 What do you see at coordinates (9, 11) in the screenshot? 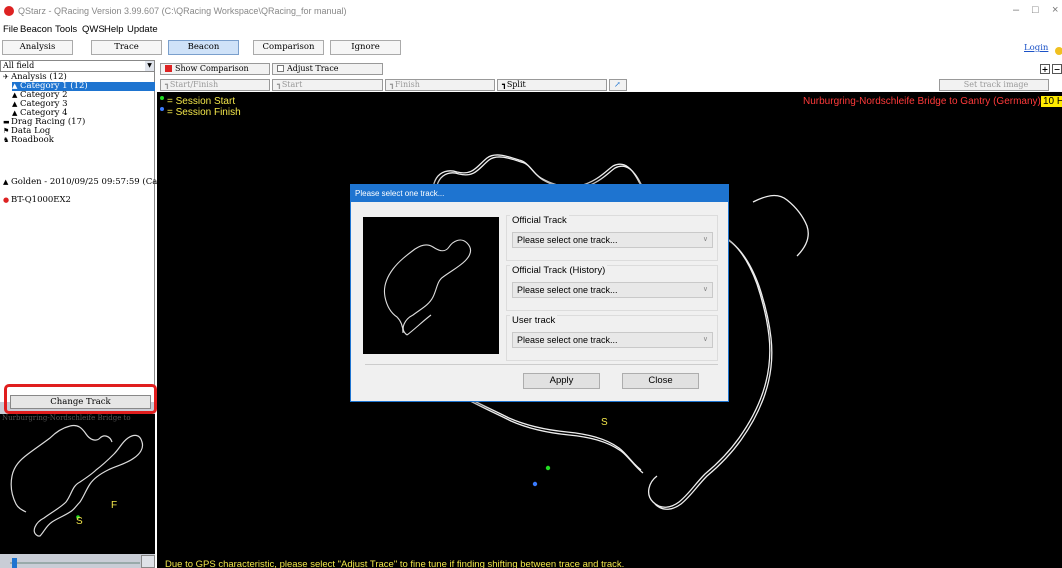
I see `app-logo-icon` at bounding box center [9, 11].